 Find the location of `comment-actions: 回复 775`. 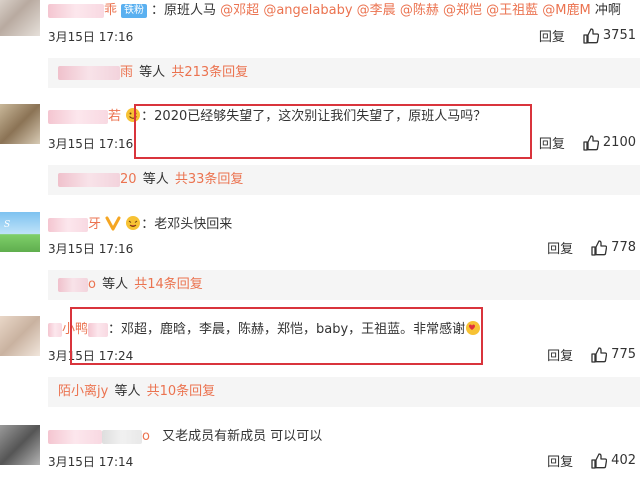

comment-actions: 回复 775 is located at coordinates (591, 354).